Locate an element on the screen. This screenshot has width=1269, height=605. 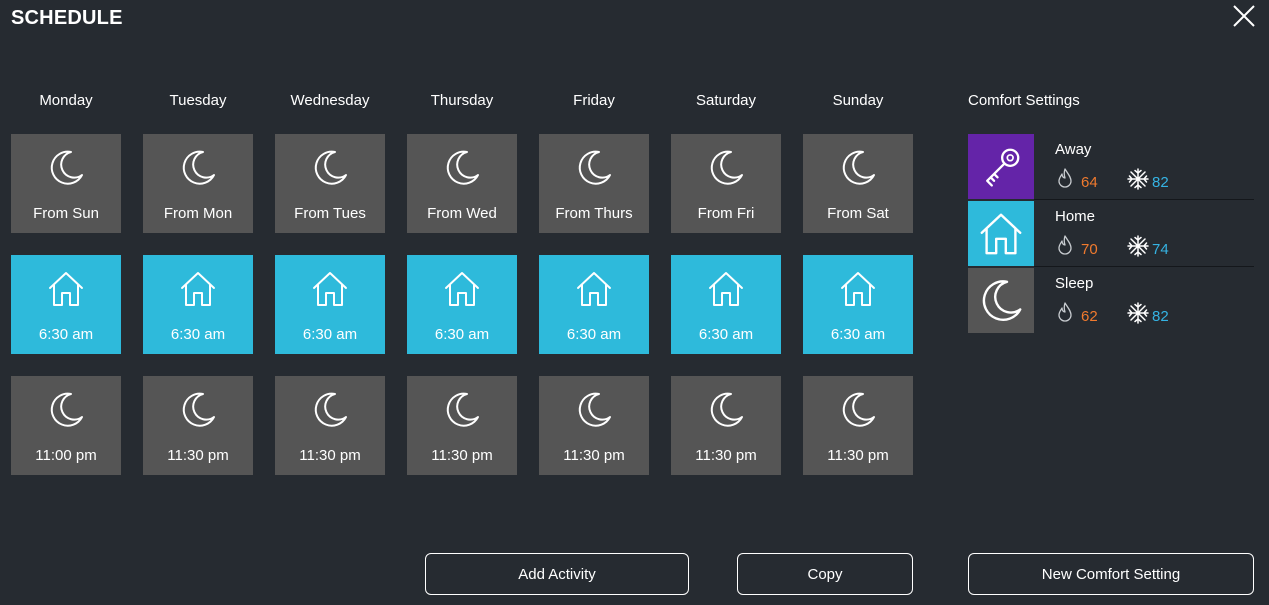
comfort-setting-sleep: Sleep 62 82 is located at coordinates (1111, 301).